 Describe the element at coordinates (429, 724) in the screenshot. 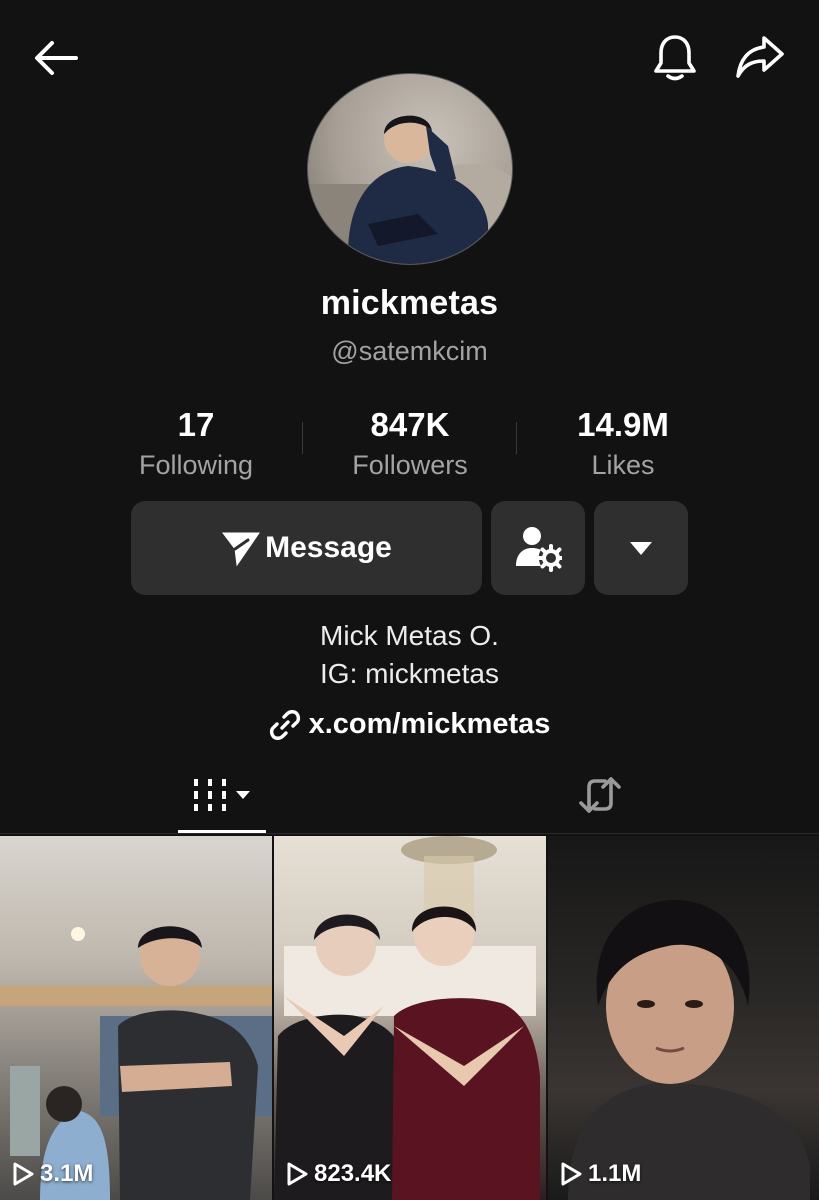

I see `profile-link-text: x.com/mickmetas` at that location.